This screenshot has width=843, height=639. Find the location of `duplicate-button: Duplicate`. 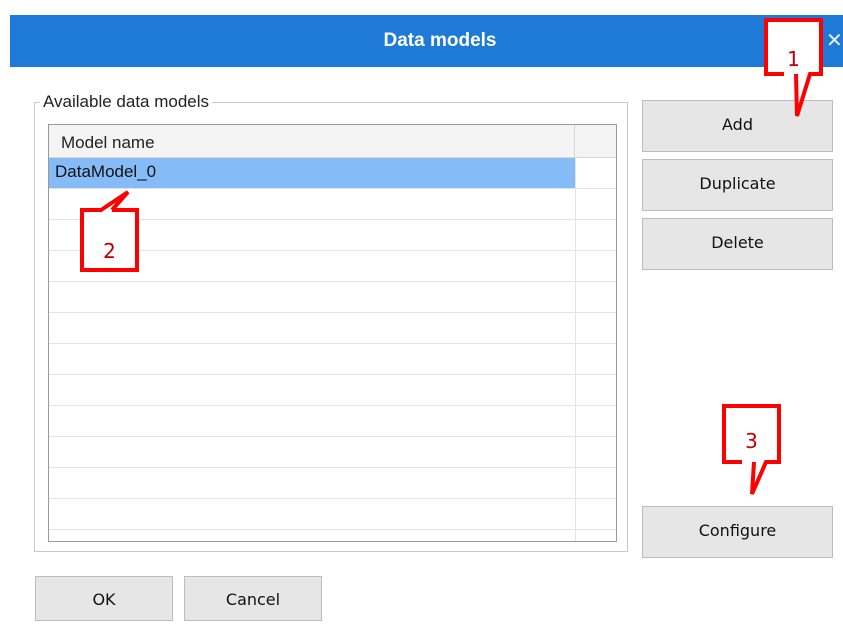

duplicate-button: Duplicate is located at coordinates (737, 185).